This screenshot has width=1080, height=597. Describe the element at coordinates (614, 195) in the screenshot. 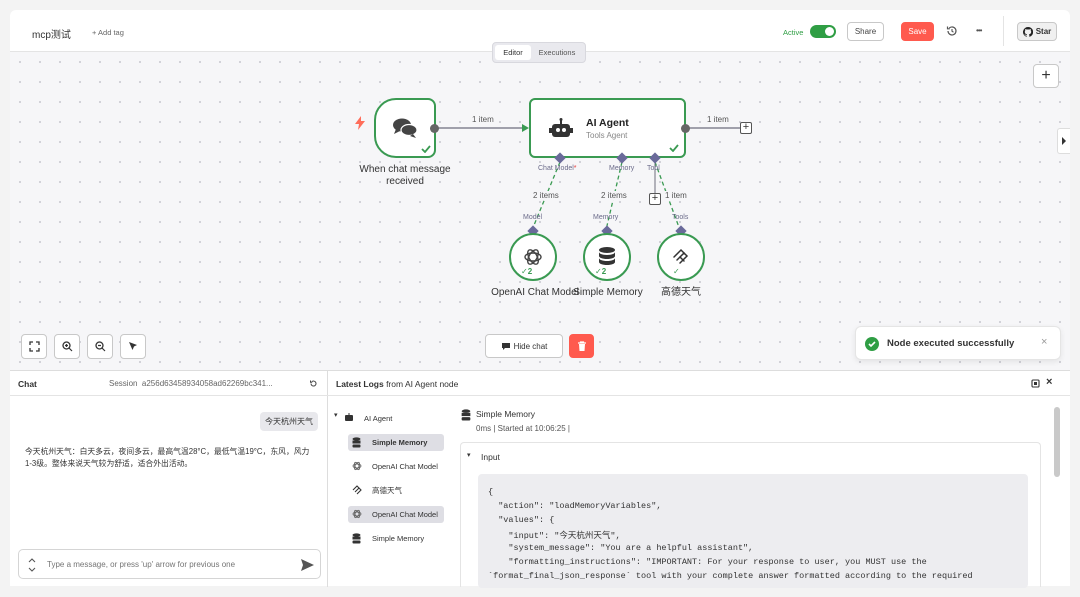

I see `memory-edge-label: 2 items` at that location.